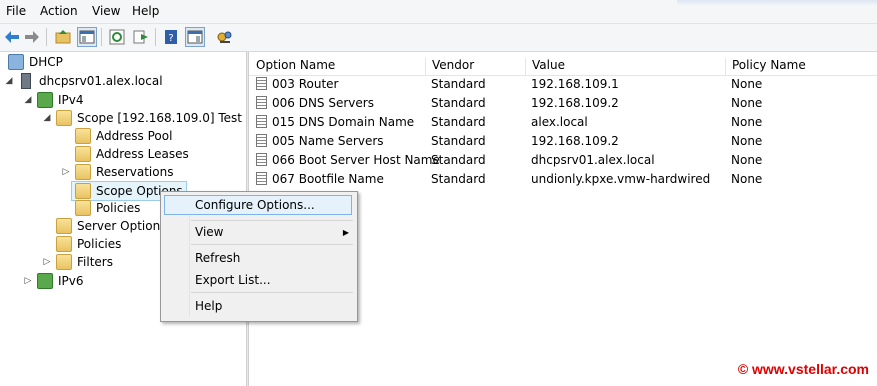 This screenshot has width=877, height=386. I want to click on tree-node-server: ◢ dhcpsrv01.alex.local, so click(83, 81).